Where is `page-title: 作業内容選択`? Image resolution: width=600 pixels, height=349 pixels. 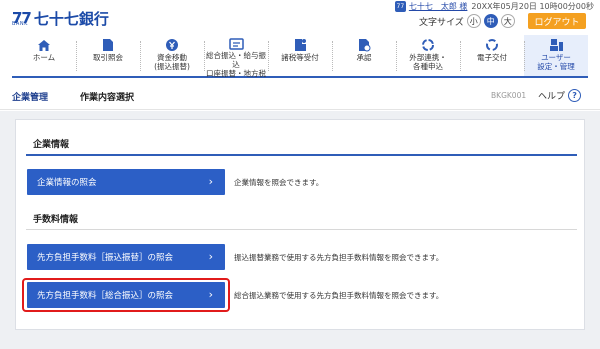 page-title: 作業内容選択 is located at coordinates (107, 98).